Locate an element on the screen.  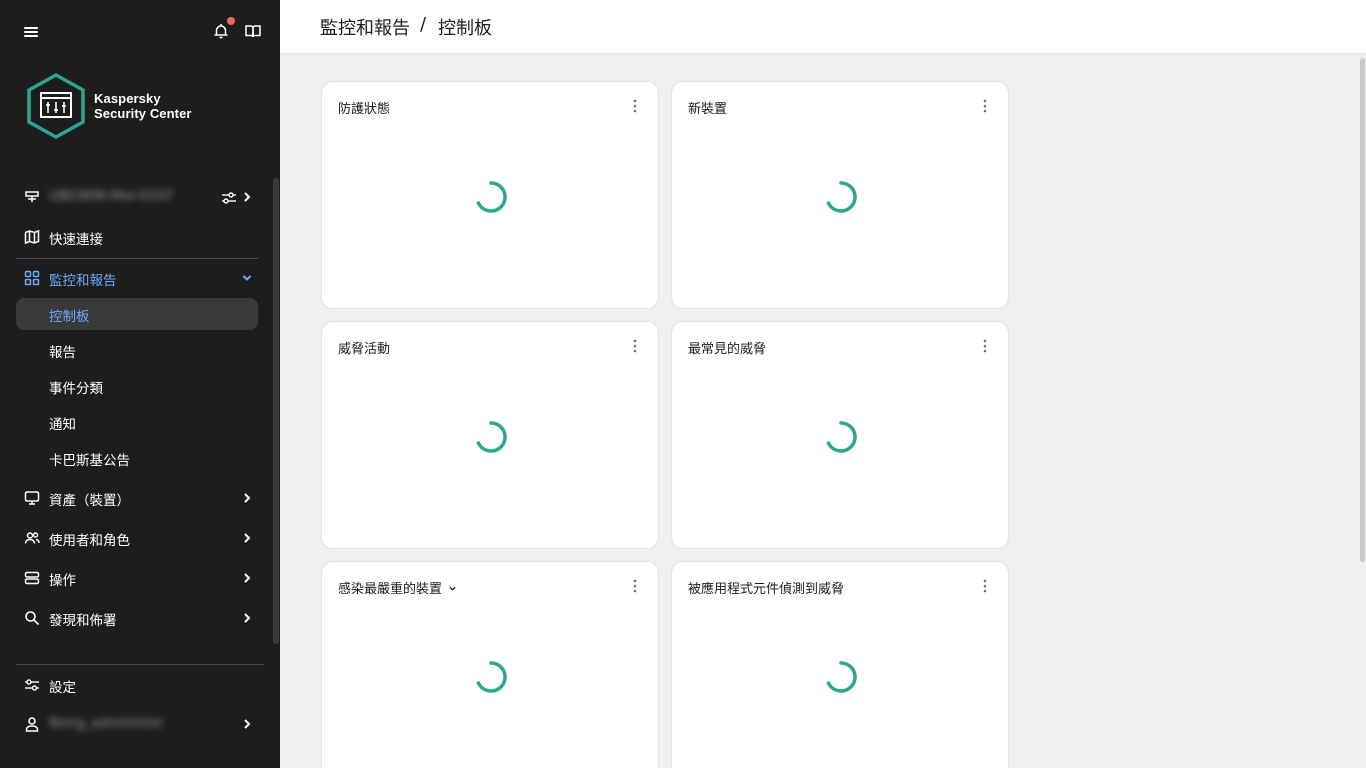
server-icon is located at coordinates (32, 196).